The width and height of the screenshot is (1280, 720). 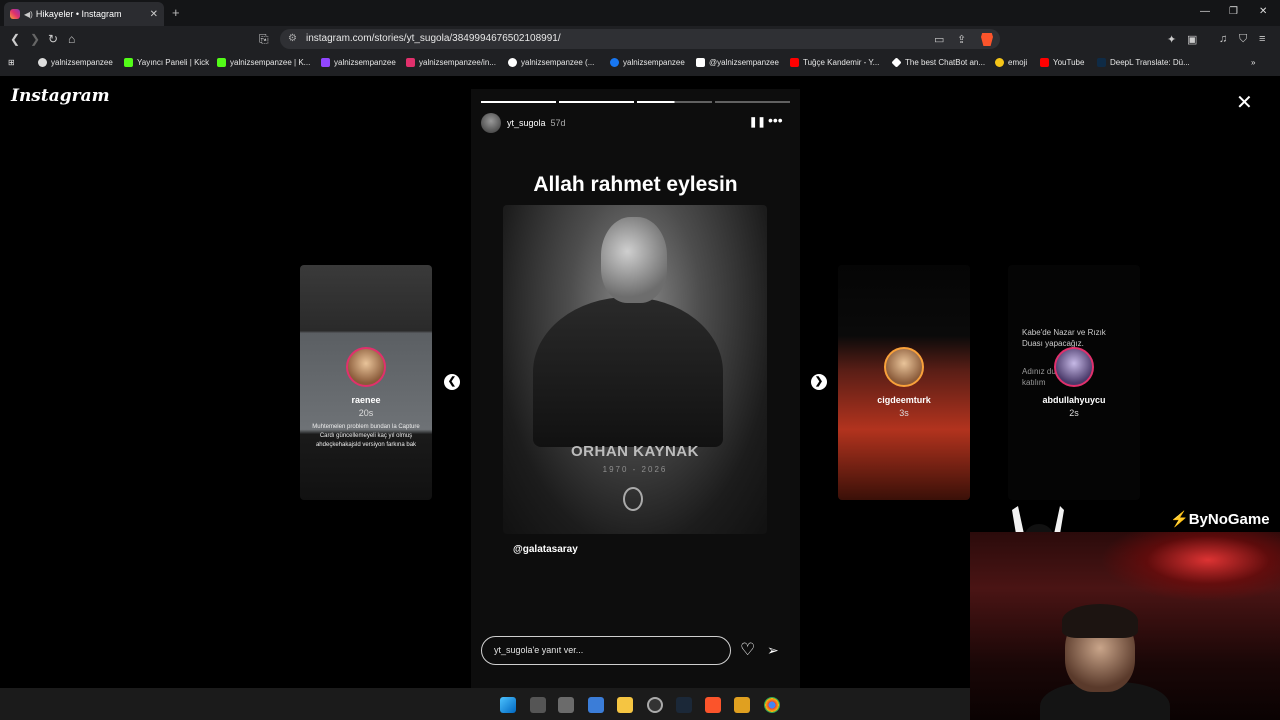 I want to click on file-explorer-icon, so click(x=625, y=705).